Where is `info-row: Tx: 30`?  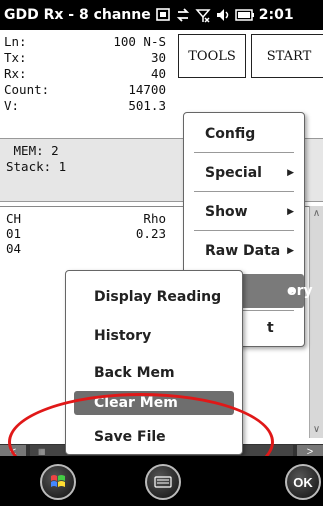 info-row: Tx: 30 is located at coordinates (89, 58).